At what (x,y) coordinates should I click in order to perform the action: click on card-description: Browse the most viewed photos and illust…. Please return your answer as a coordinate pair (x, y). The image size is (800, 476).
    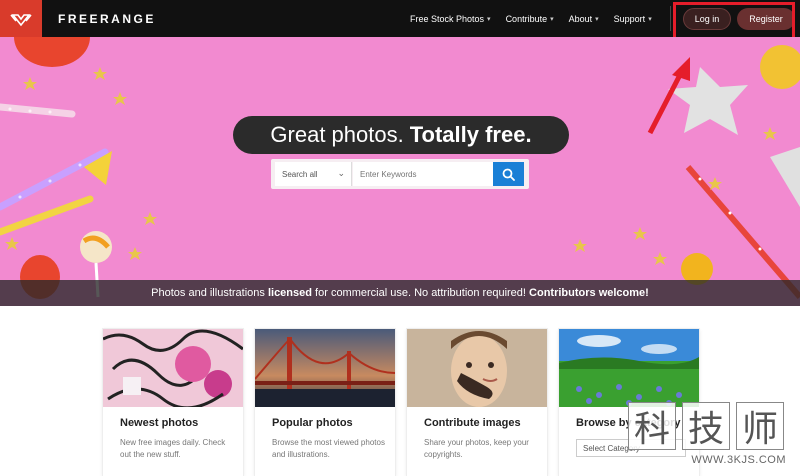
    Looking at the image, I should click on (328, 448).